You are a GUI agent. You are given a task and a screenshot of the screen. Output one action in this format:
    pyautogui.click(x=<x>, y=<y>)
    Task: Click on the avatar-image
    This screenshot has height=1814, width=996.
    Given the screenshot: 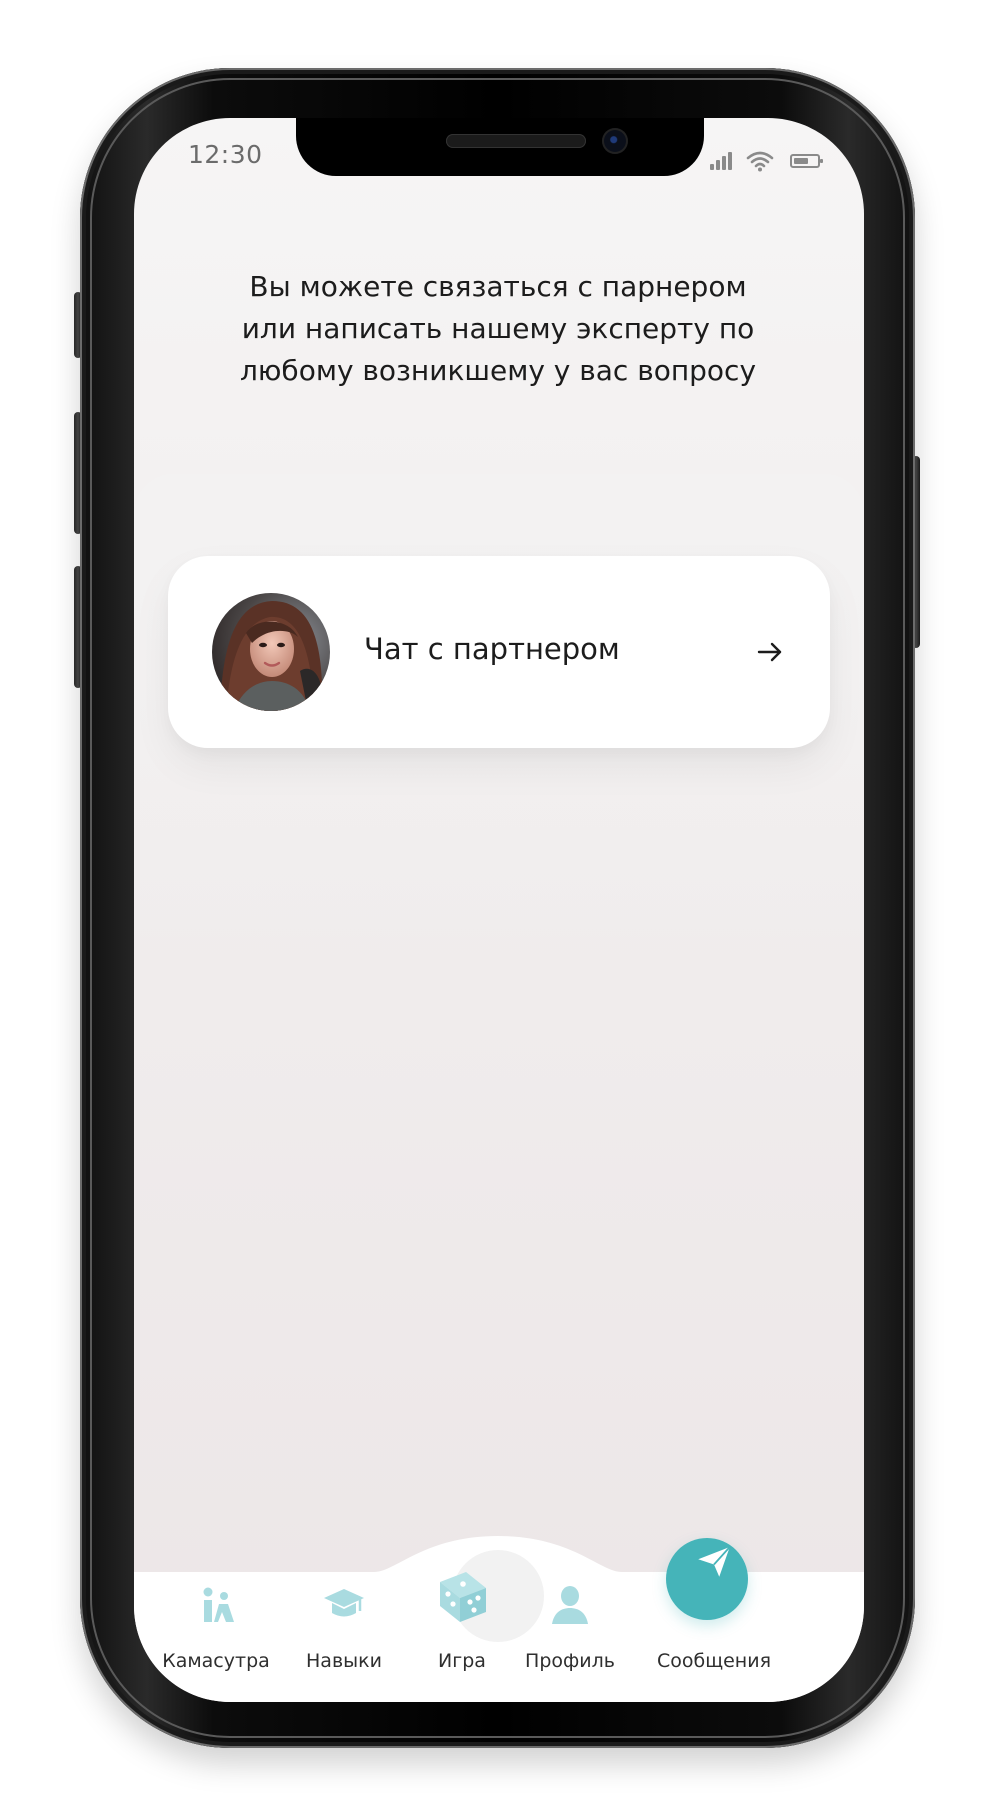 What is the action you would take?
    pyautogui.click(x=271, y=652)
    